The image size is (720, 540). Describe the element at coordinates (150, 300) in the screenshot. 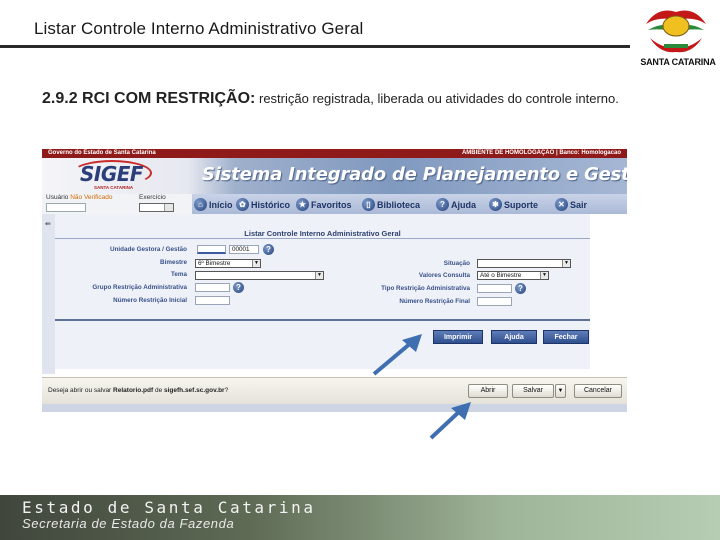

I see `numero-restricao-inicial-label: Número Restrição Inicial` at that location.